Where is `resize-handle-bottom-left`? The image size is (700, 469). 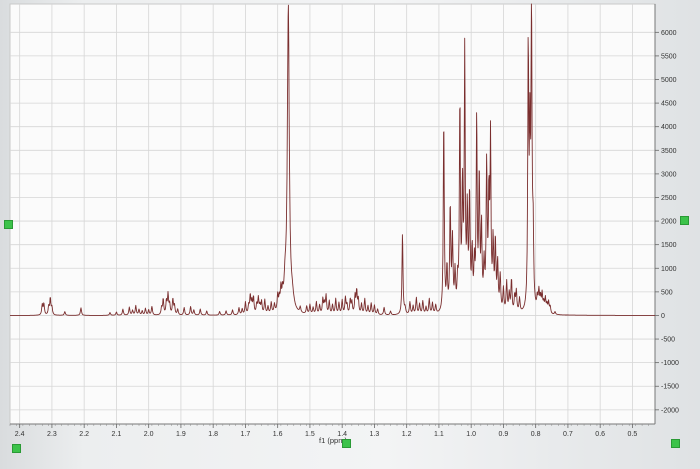 resize-handle-bottom-left is located at coordinates (16, 448).